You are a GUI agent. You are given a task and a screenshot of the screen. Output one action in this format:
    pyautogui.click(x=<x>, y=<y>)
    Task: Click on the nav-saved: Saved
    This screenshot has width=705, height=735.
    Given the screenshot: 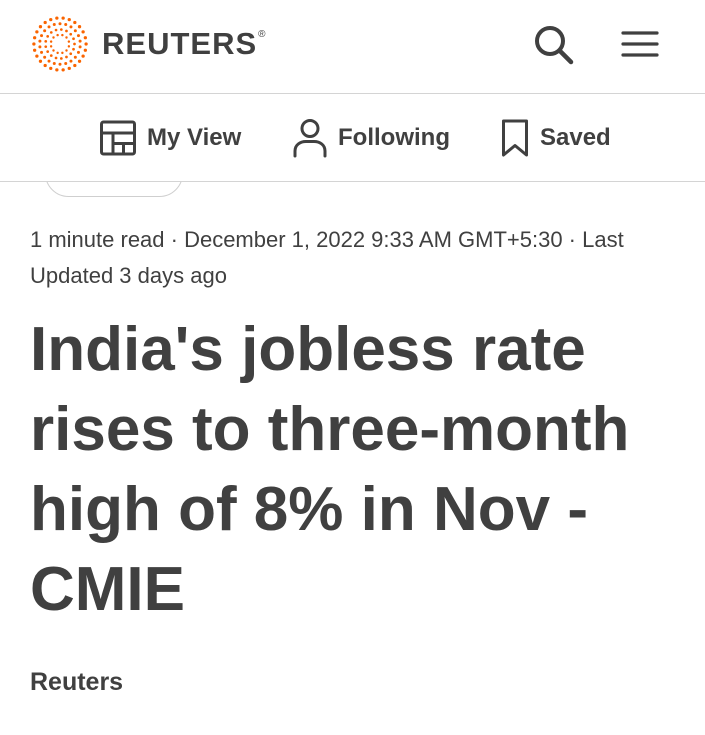 What is the action you would take?
    pyautogui.click(x=555, y=137)
    